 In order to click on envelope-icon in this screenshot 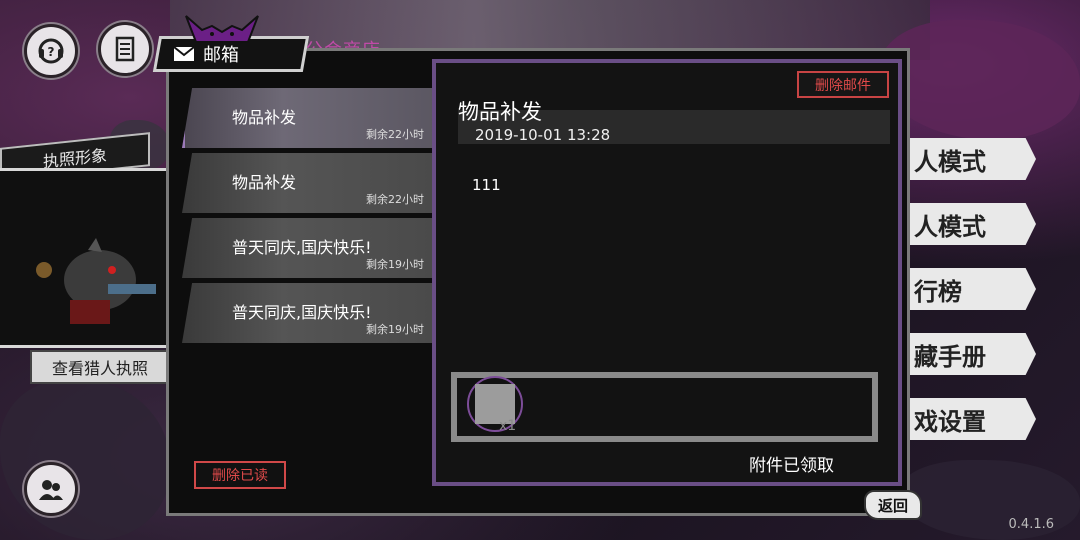, I will do `click(184, 53)`.